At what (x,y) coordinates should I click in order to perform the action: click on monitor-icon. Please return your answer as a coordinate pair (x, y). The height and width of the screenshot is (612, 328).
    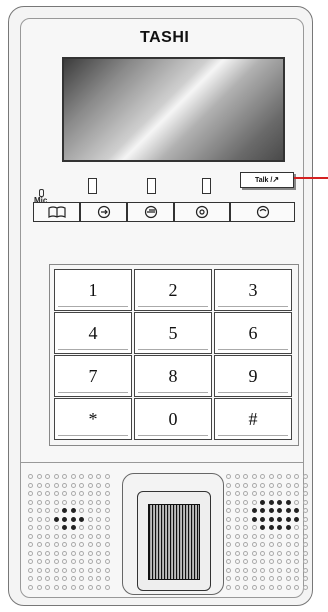
    Looking at the image, I should click on (103, 212).